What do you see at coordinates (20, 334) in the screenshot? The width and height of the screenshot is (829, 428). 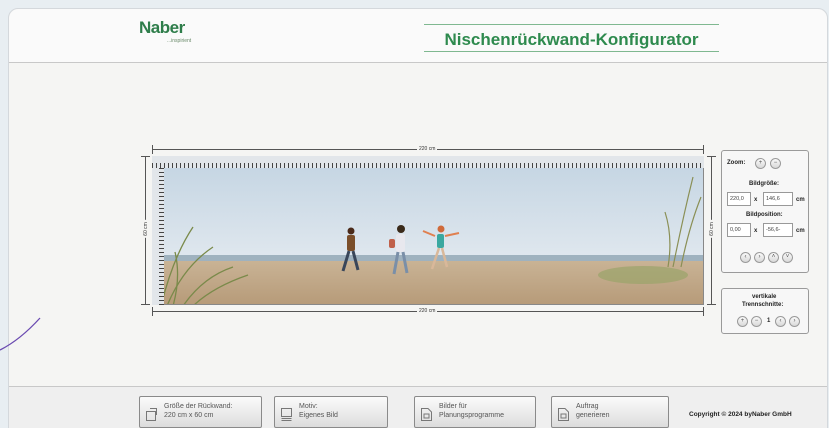 I see `decorative-curve` at bounding box center [20, 334].